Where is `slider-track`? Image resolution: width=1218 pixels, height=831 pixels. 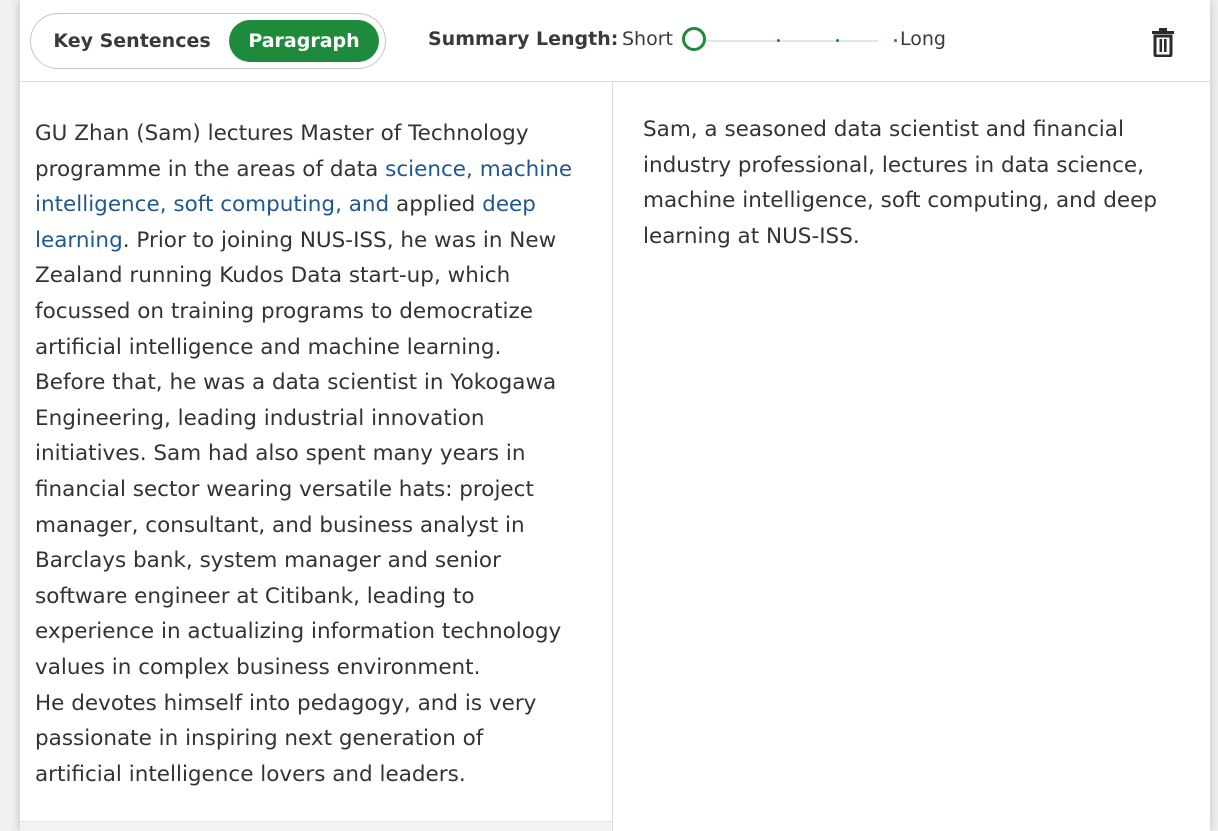
slider-track is located at coordinates (787, 41).